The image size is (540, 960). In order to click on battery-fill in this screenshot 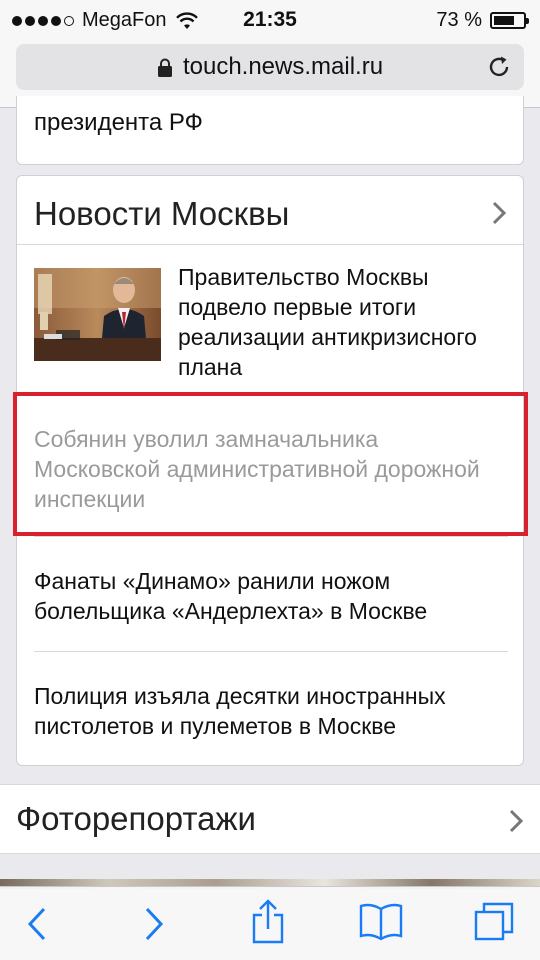, I will do `click(504, 20)`.